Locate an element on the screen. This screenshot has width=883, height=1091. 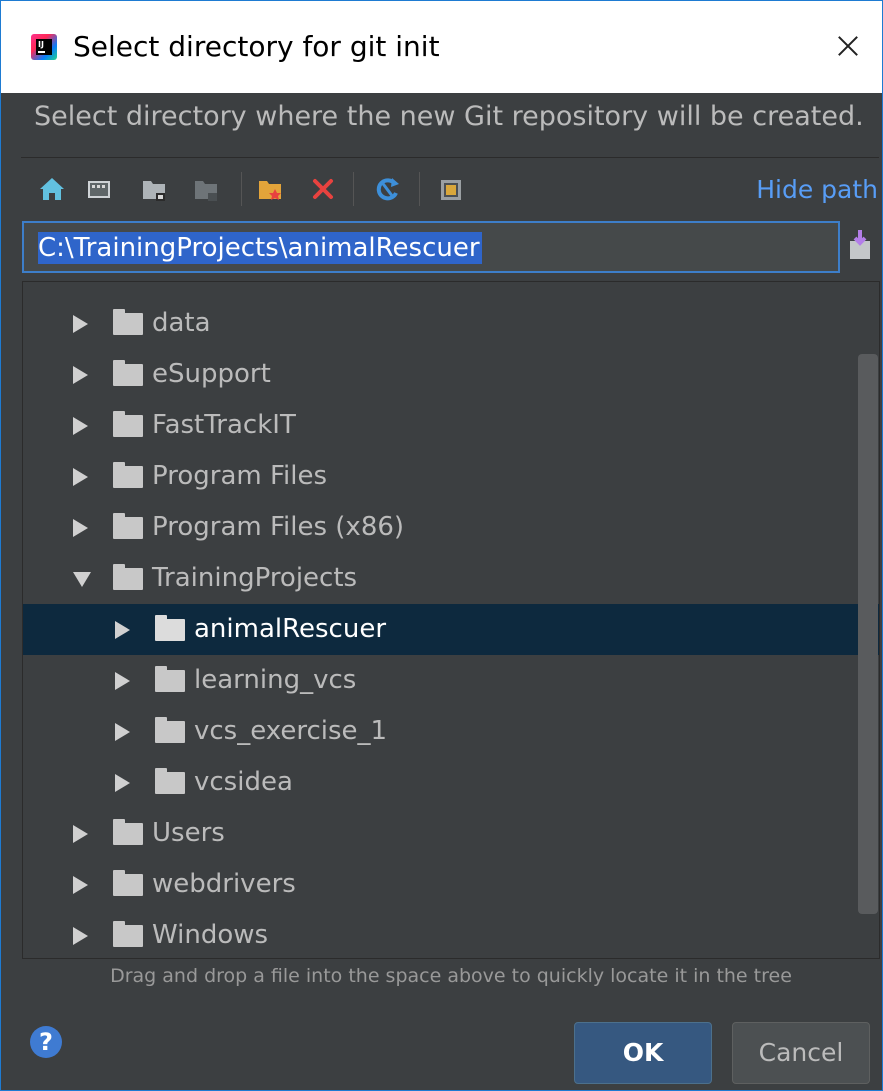
tree-item-label: Program Files (x86) is located at coordinates (278, 527).